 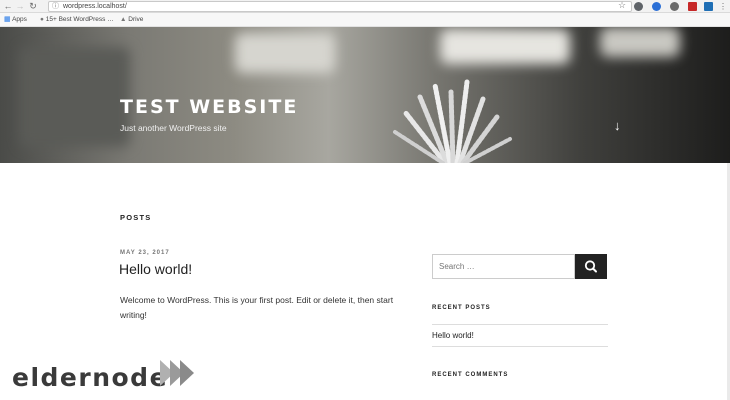 I want to click on address-bar: ⓘ wordpress.localhost/, so click(x=340, y=6).